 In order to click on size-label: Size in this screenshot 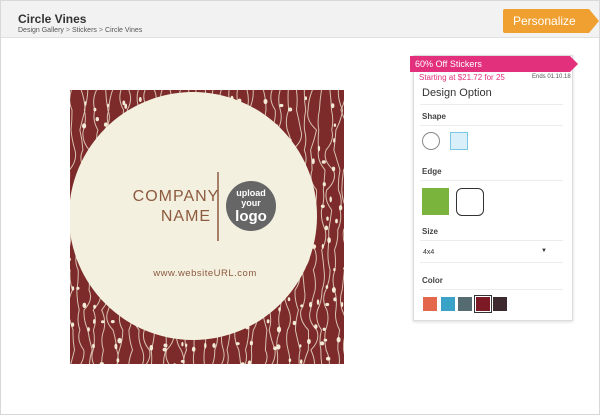, I will do `click(430, 231)`.